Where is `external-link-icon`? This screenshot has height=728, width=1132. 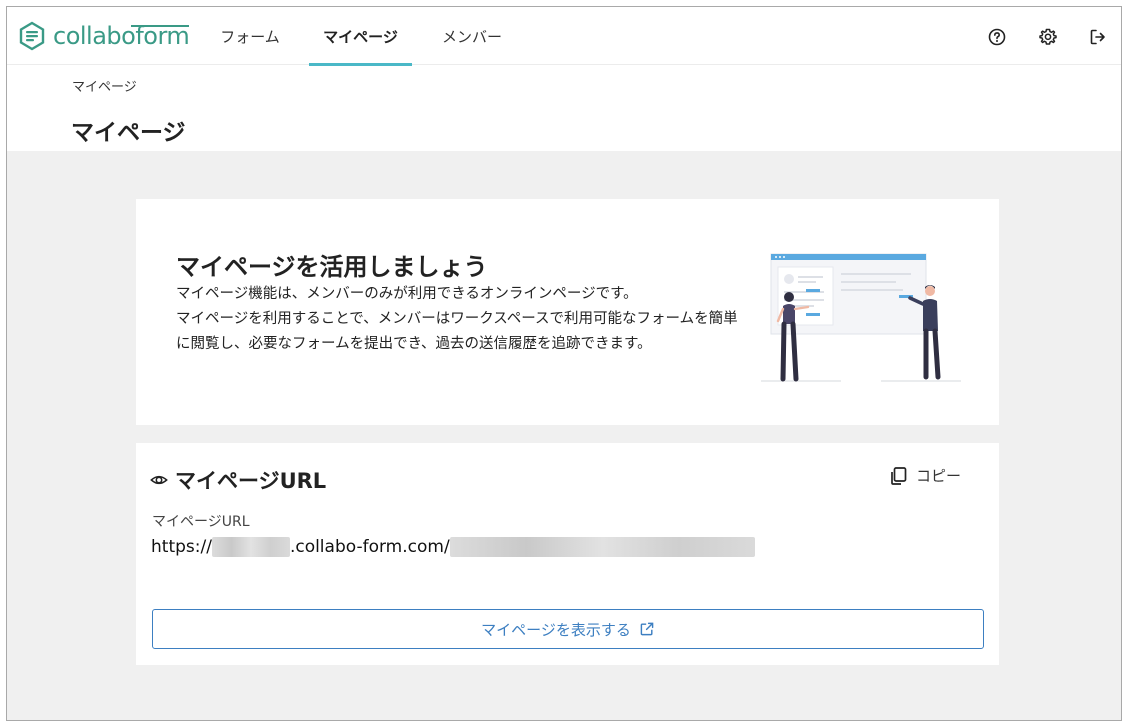
external-link-icon is located at coordinates (647, 629).